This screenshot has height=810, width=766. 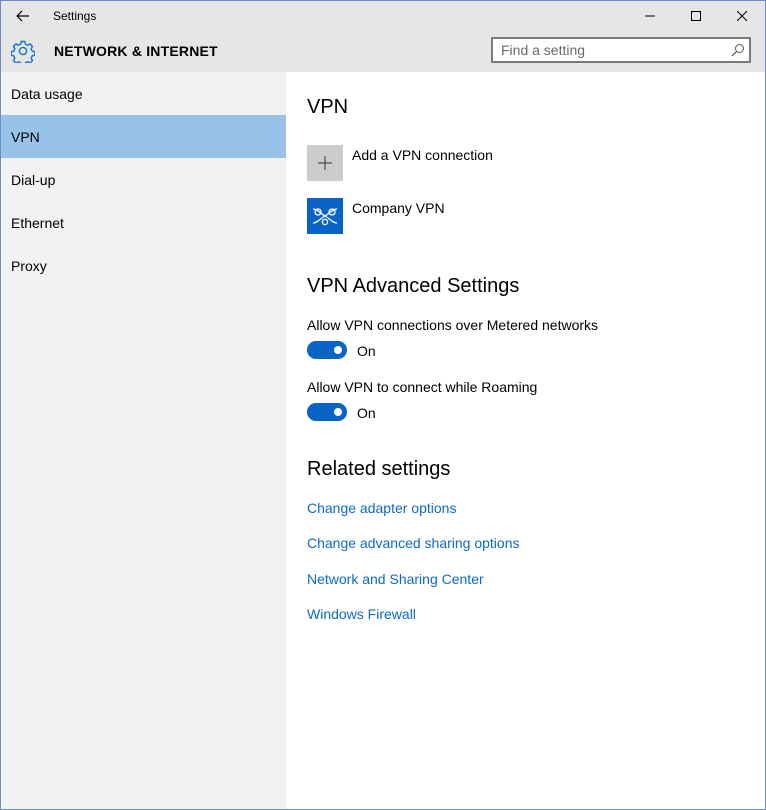 What do you see at coordinates (25, 136) in the screenshot?
I see `sidebar-item-label: VPN` at bounding box center [25, 136].